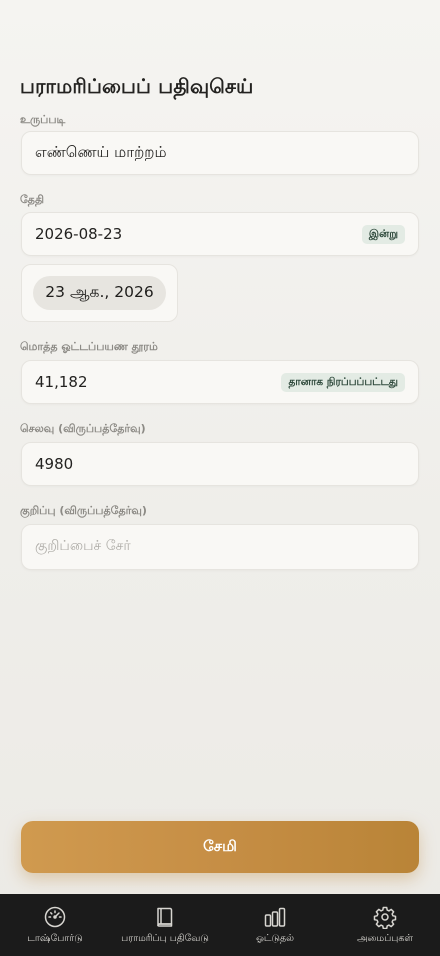 The width and height of the screenshot is (440, 956). I want to click on nav-item-settings: அமைப்புகள், so click(385, 925).